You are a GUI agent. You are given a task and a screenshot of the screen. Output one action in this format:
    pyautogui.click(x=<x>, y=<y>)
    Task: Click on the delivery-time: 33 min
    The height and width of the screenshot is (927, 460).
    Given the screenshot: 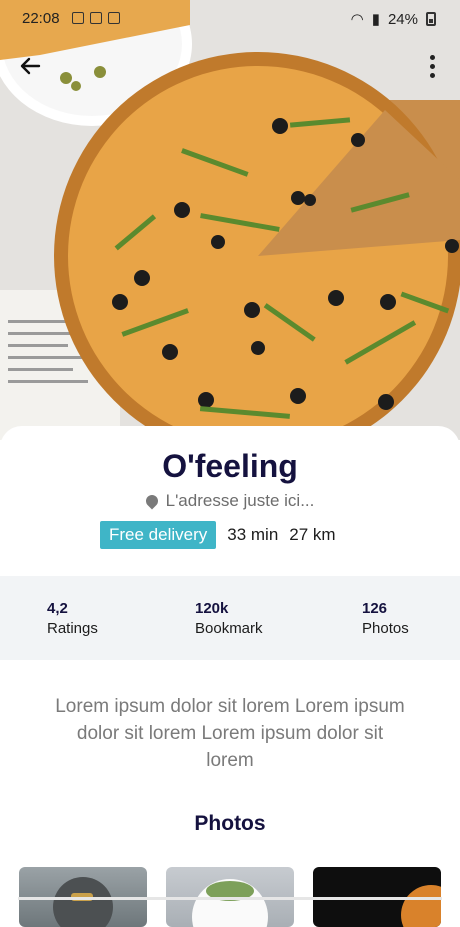 What is the action you would take?
    pyautogui.click(x=253, y=534)
    